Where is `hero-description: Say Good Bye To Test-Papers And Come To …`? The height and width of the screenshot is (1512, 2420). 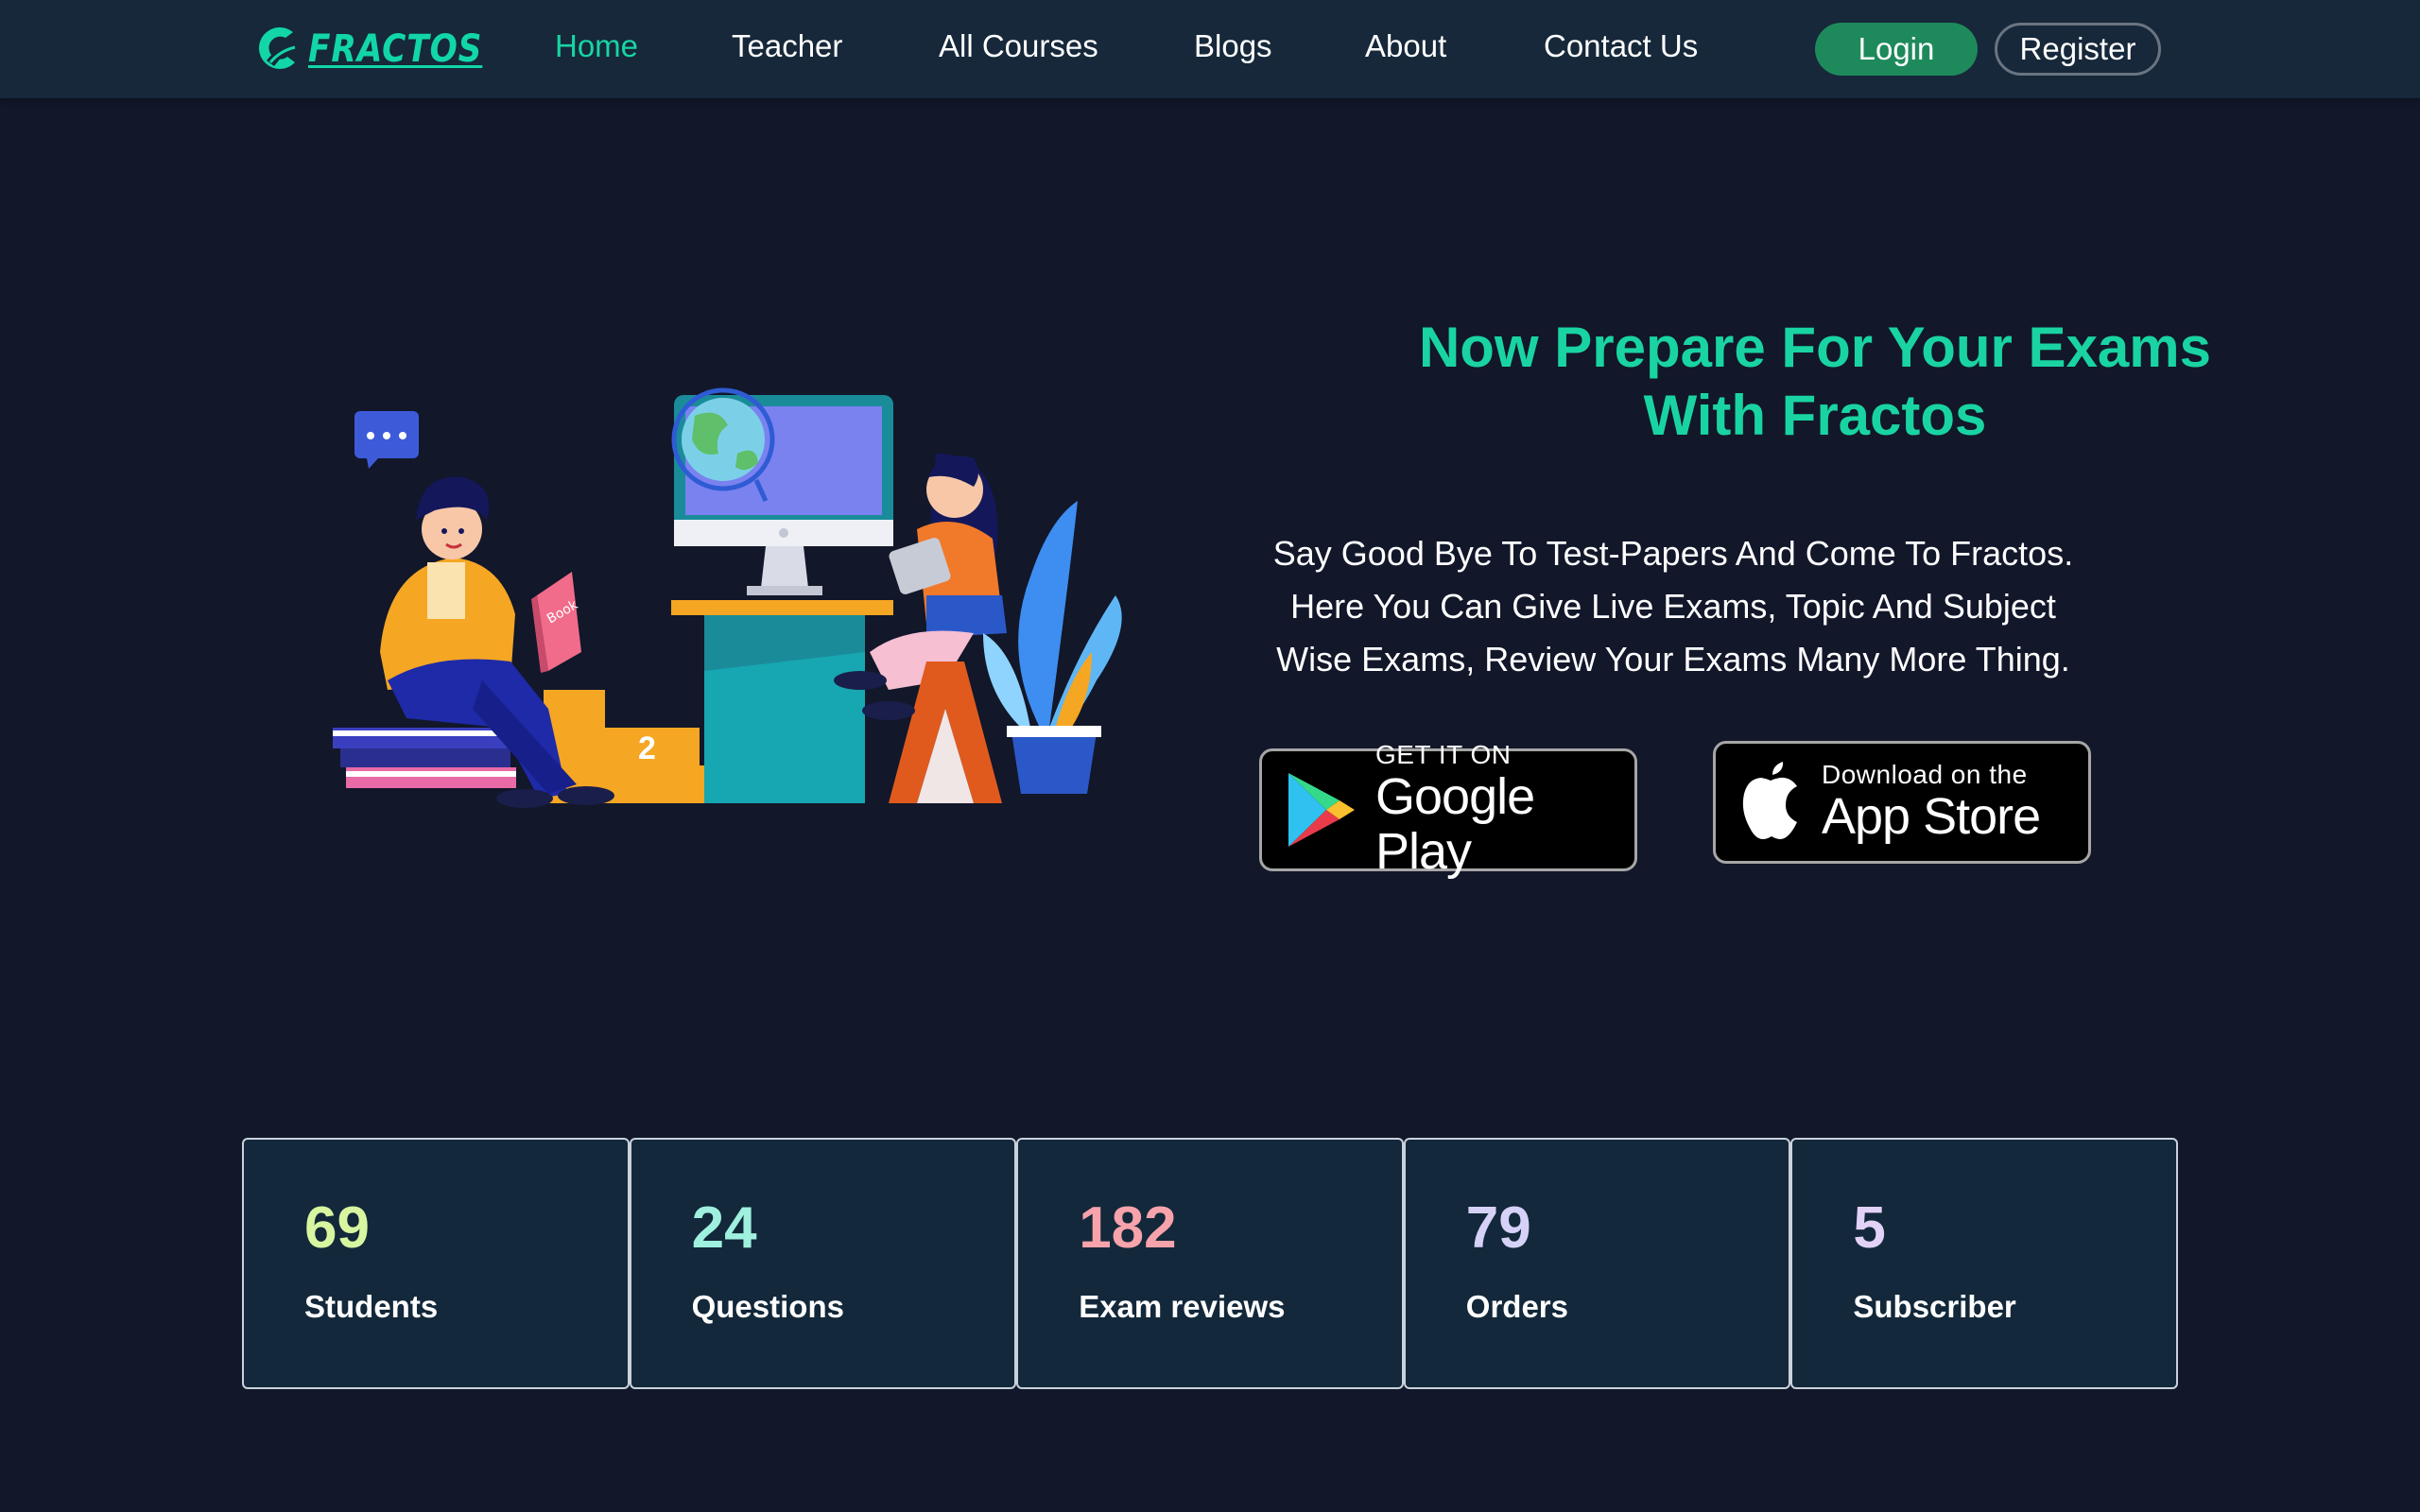 hero-description: Say Good Bye To Test-Papers And Come To … is located at coordinates (1673, 606).